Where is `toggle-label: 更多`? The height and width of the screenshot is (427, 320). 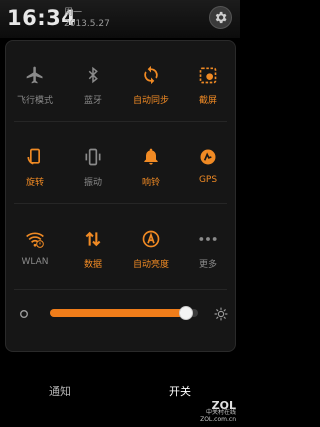 toggle-label: 更多 is located at coordinates (207, 265).